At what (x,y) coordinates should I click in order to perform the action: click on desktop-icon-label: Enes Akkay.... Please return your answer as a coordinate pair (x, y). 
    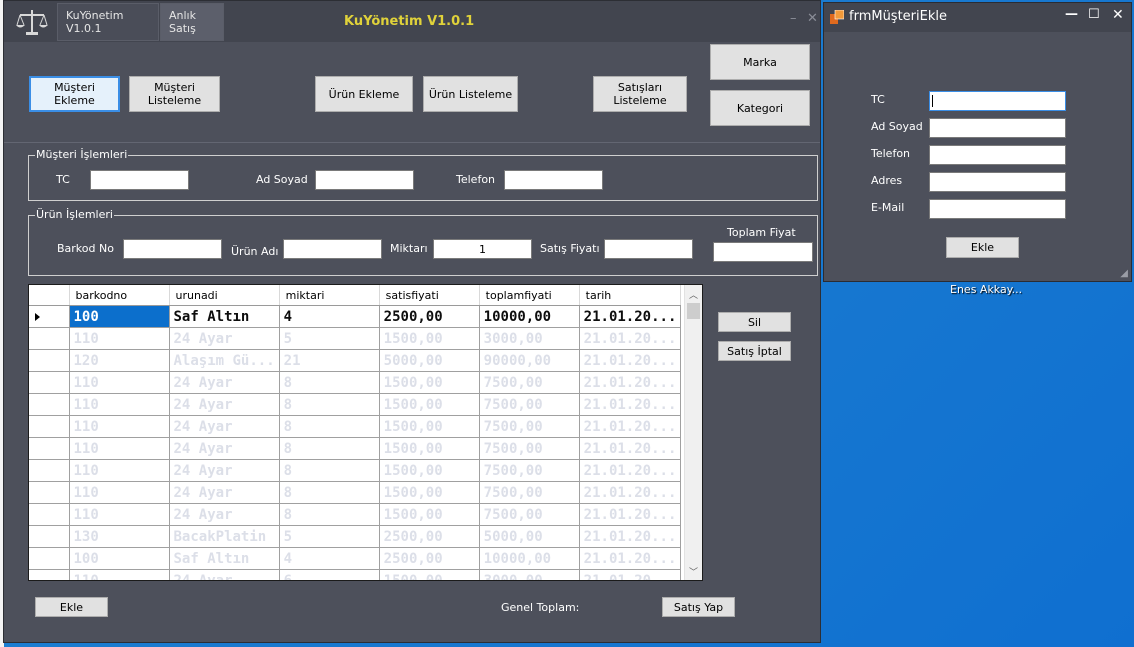
    Looking at the image, I should click on (986, 289).